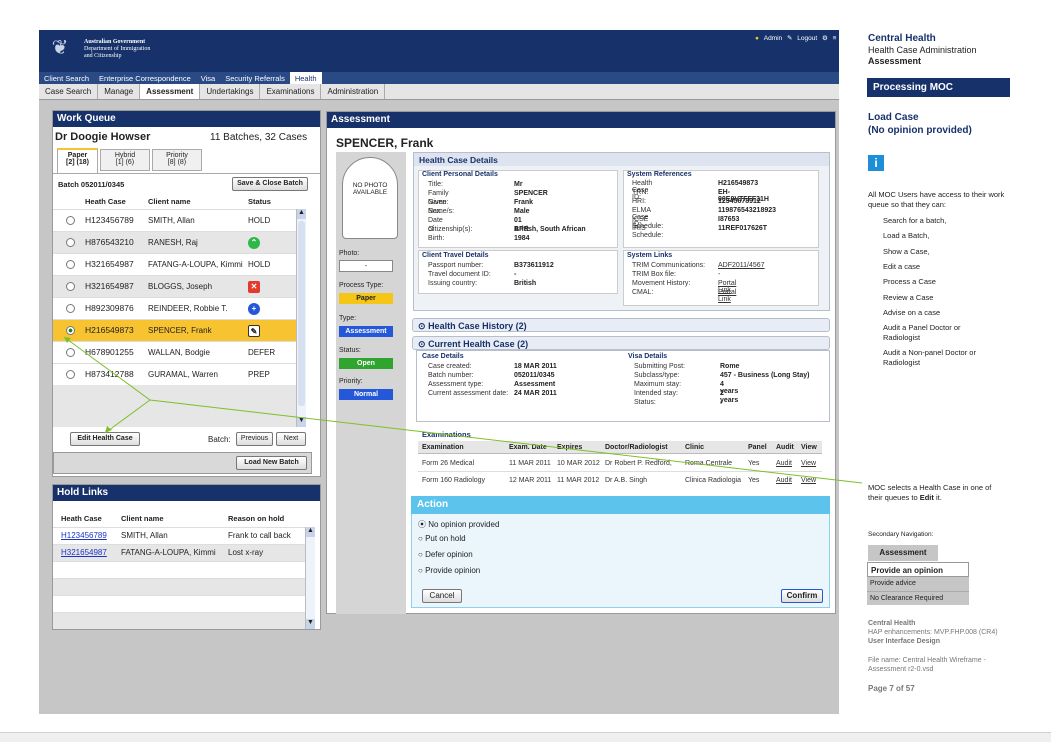 This screenshot has height=742, width=1051. I want to click on action-option: ○ Defer opinion, so click(445, 554).